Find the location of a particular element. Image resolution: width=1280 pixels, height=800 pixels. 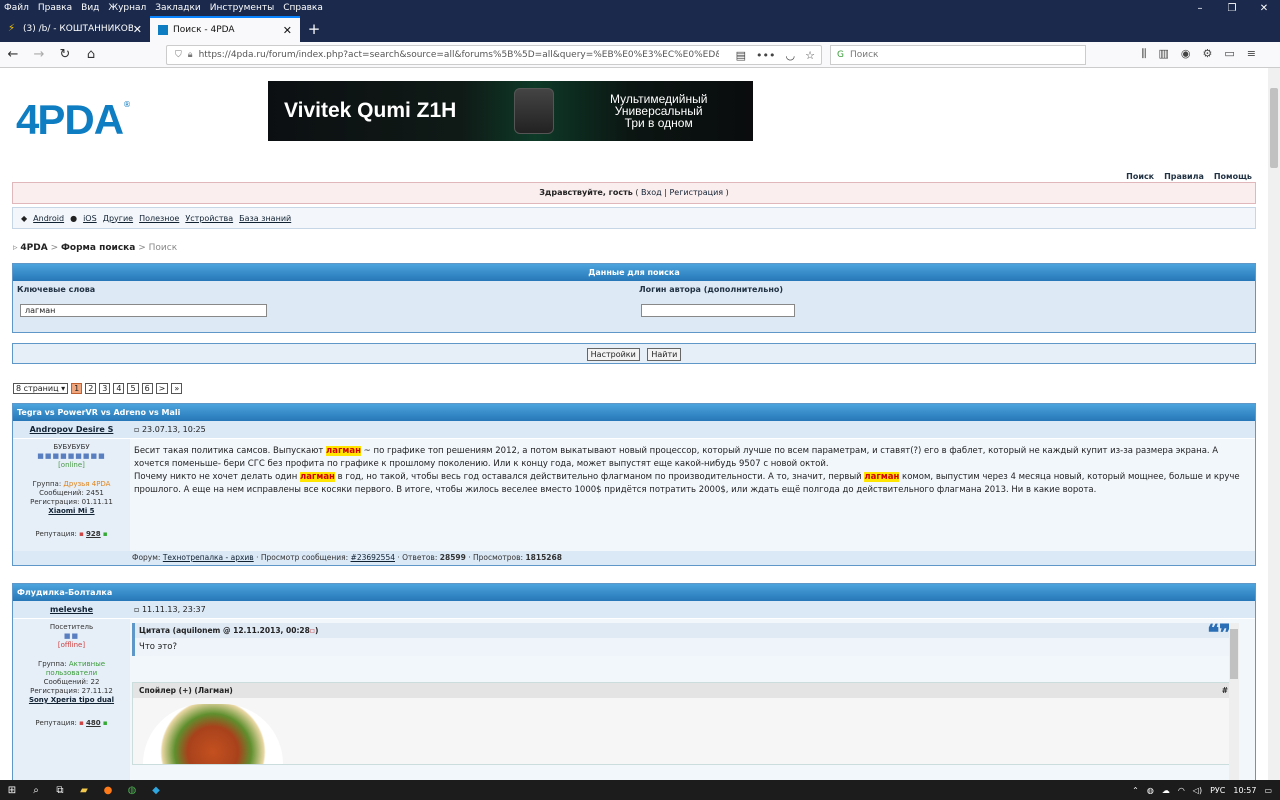

minimize-icon: – is located at coordinates (1200, 8).